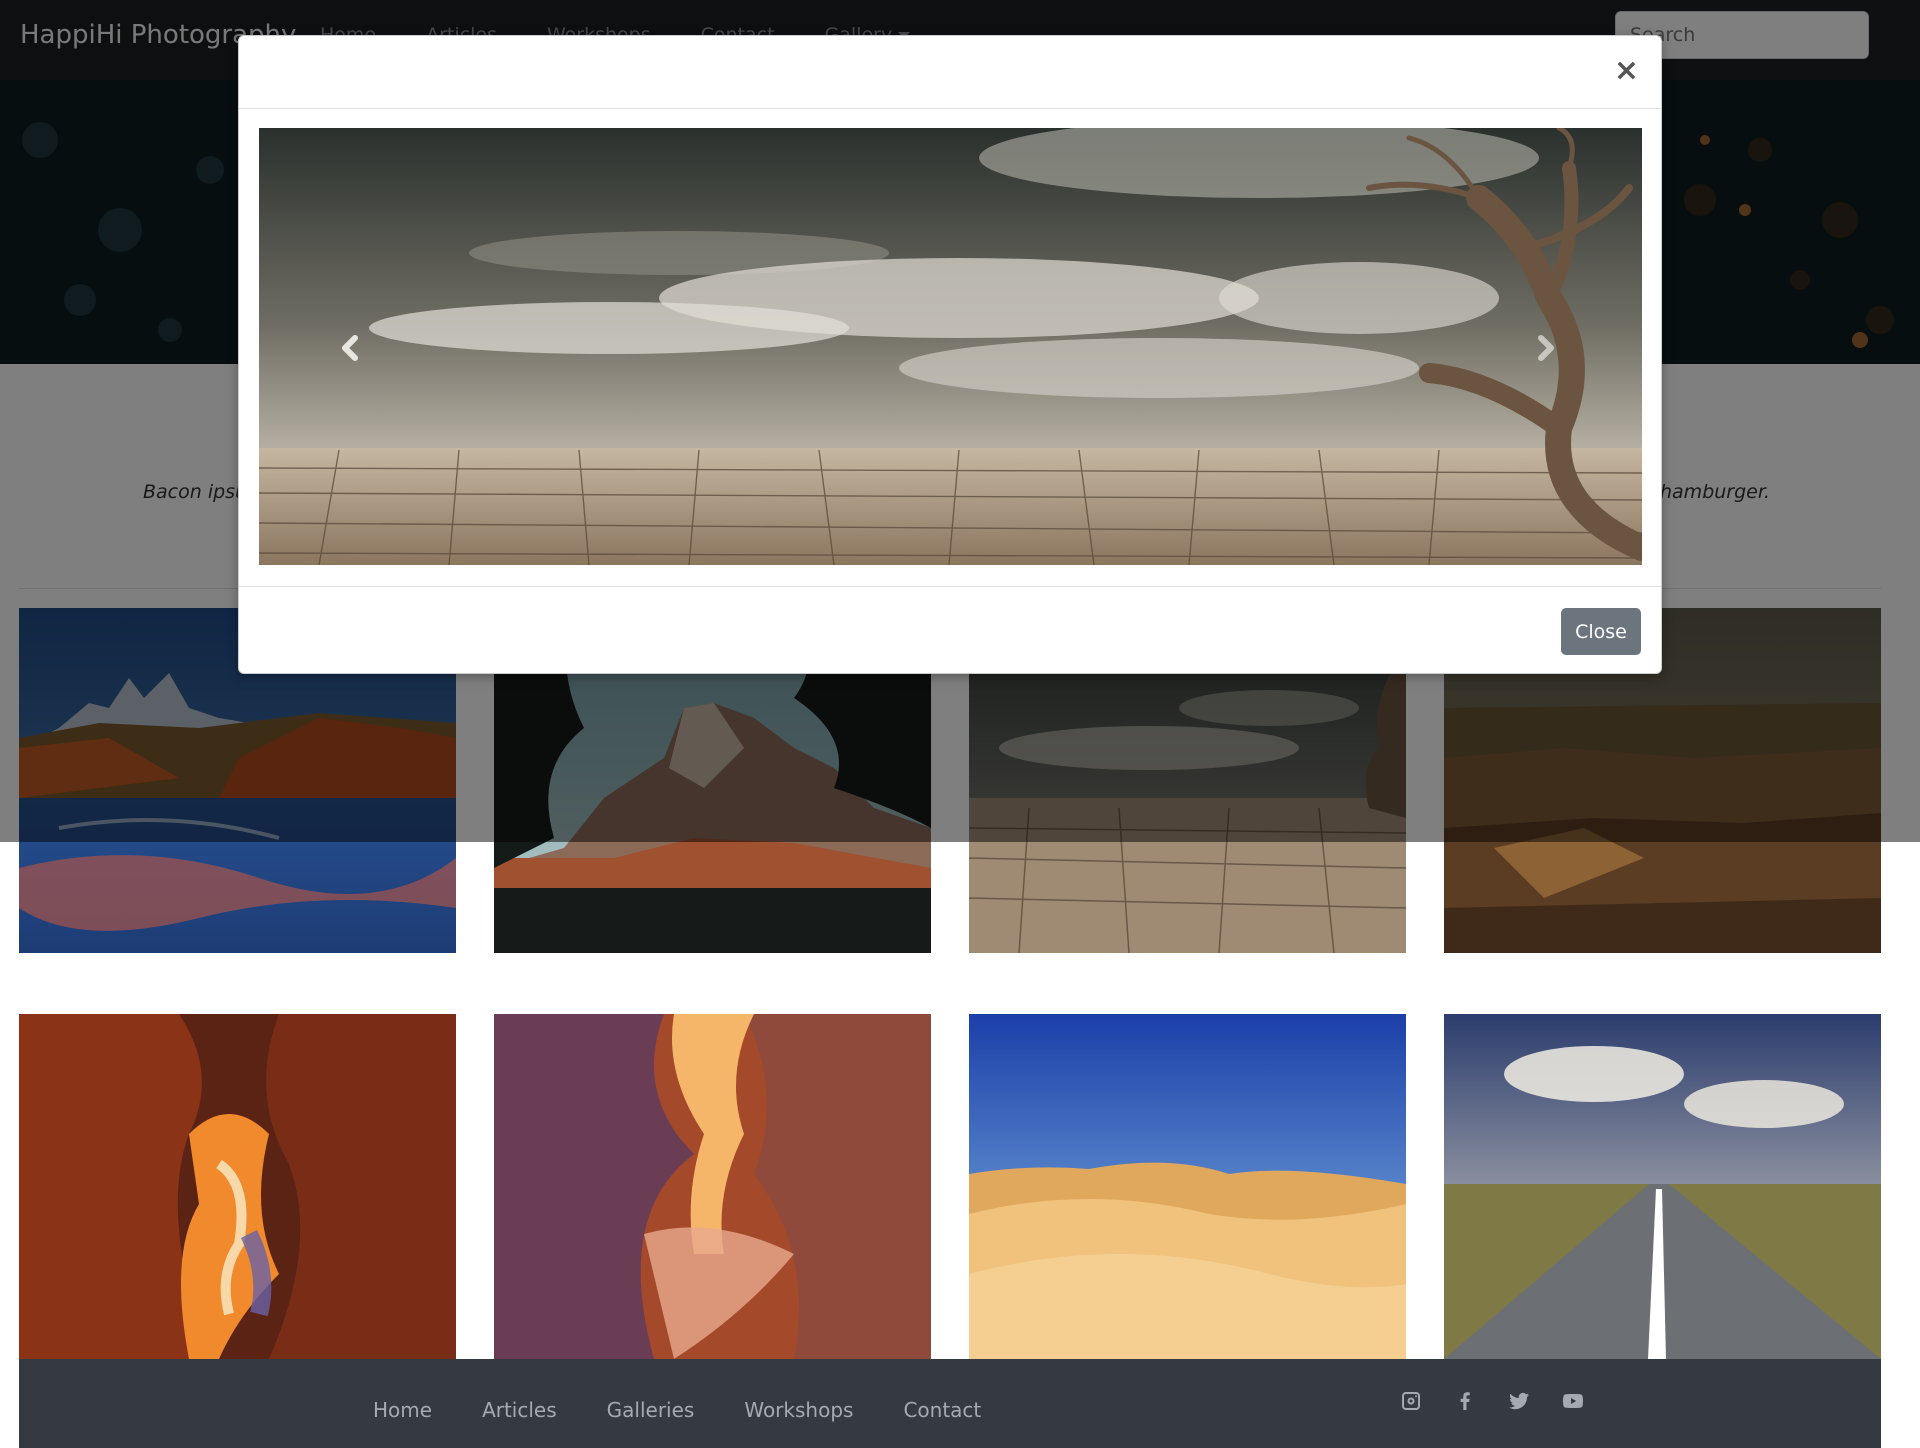 The height and width of the screenshot is (1448, 1920). Describe the element at coordinates (1492, 1401) in the screenshot. I see `social-links` at that location.